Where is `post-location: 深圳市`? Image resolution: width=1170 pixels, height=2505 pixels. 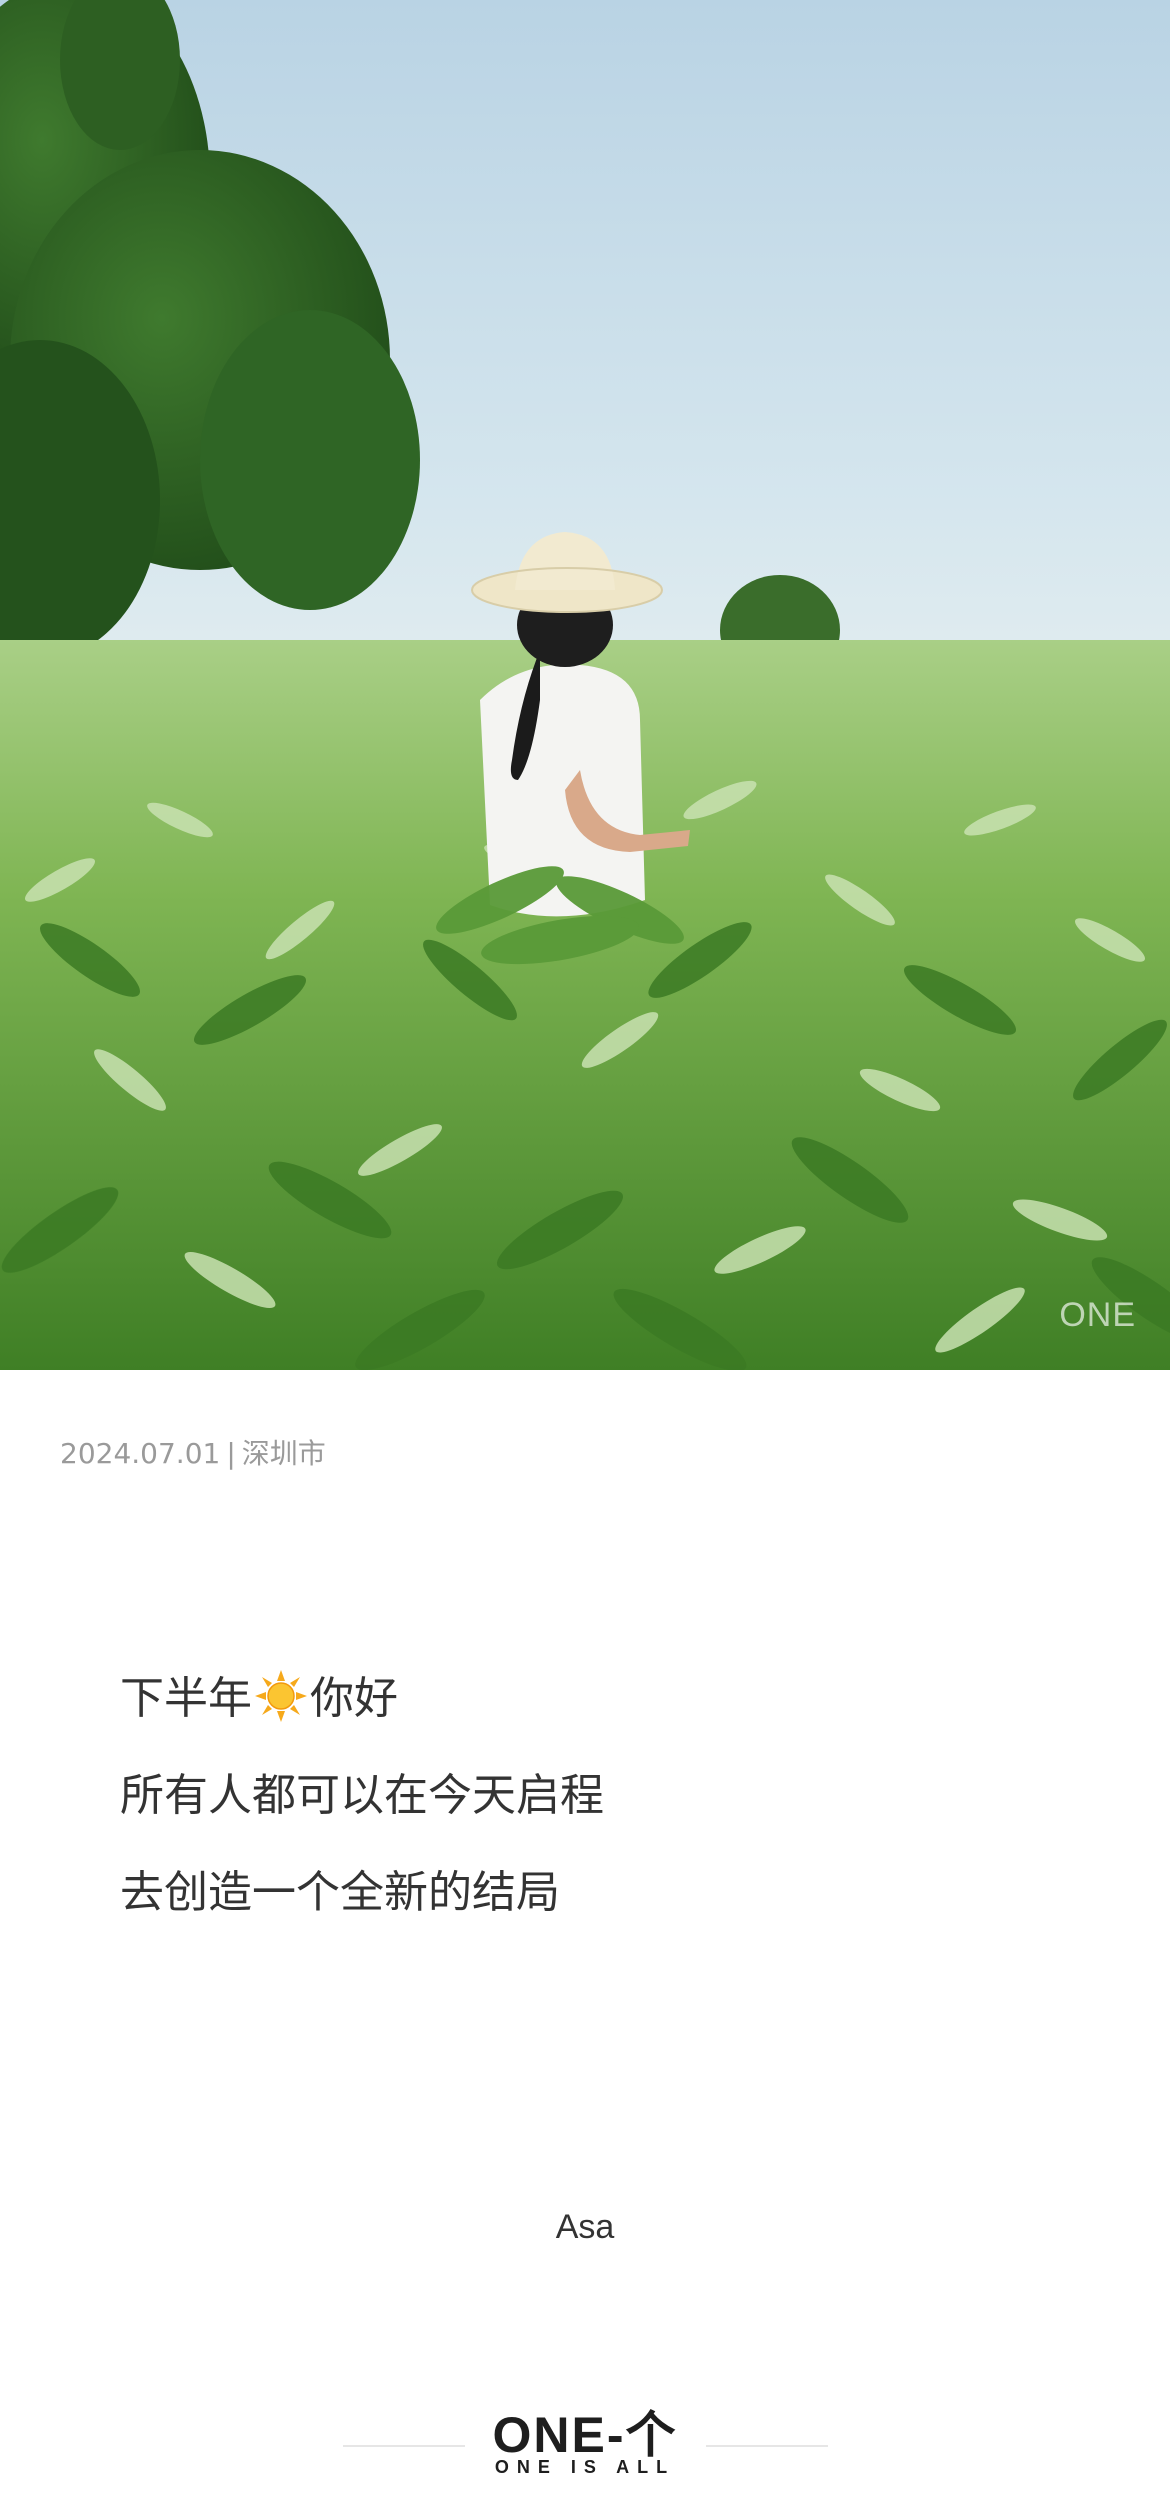
post-location: 深圳市 is located at coordinates (283, 1453).